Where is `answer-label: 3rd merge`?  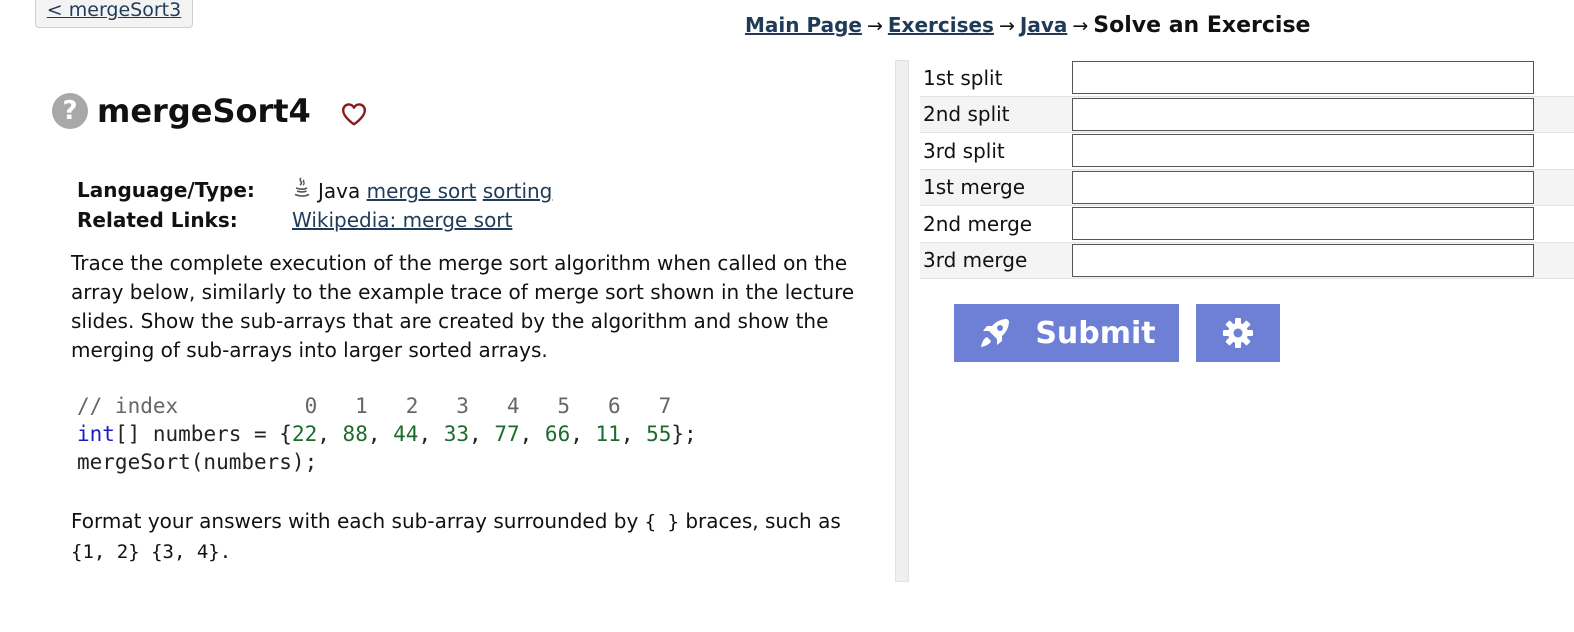 answer-label: 3rd merge is located at coordinates (975, 260).